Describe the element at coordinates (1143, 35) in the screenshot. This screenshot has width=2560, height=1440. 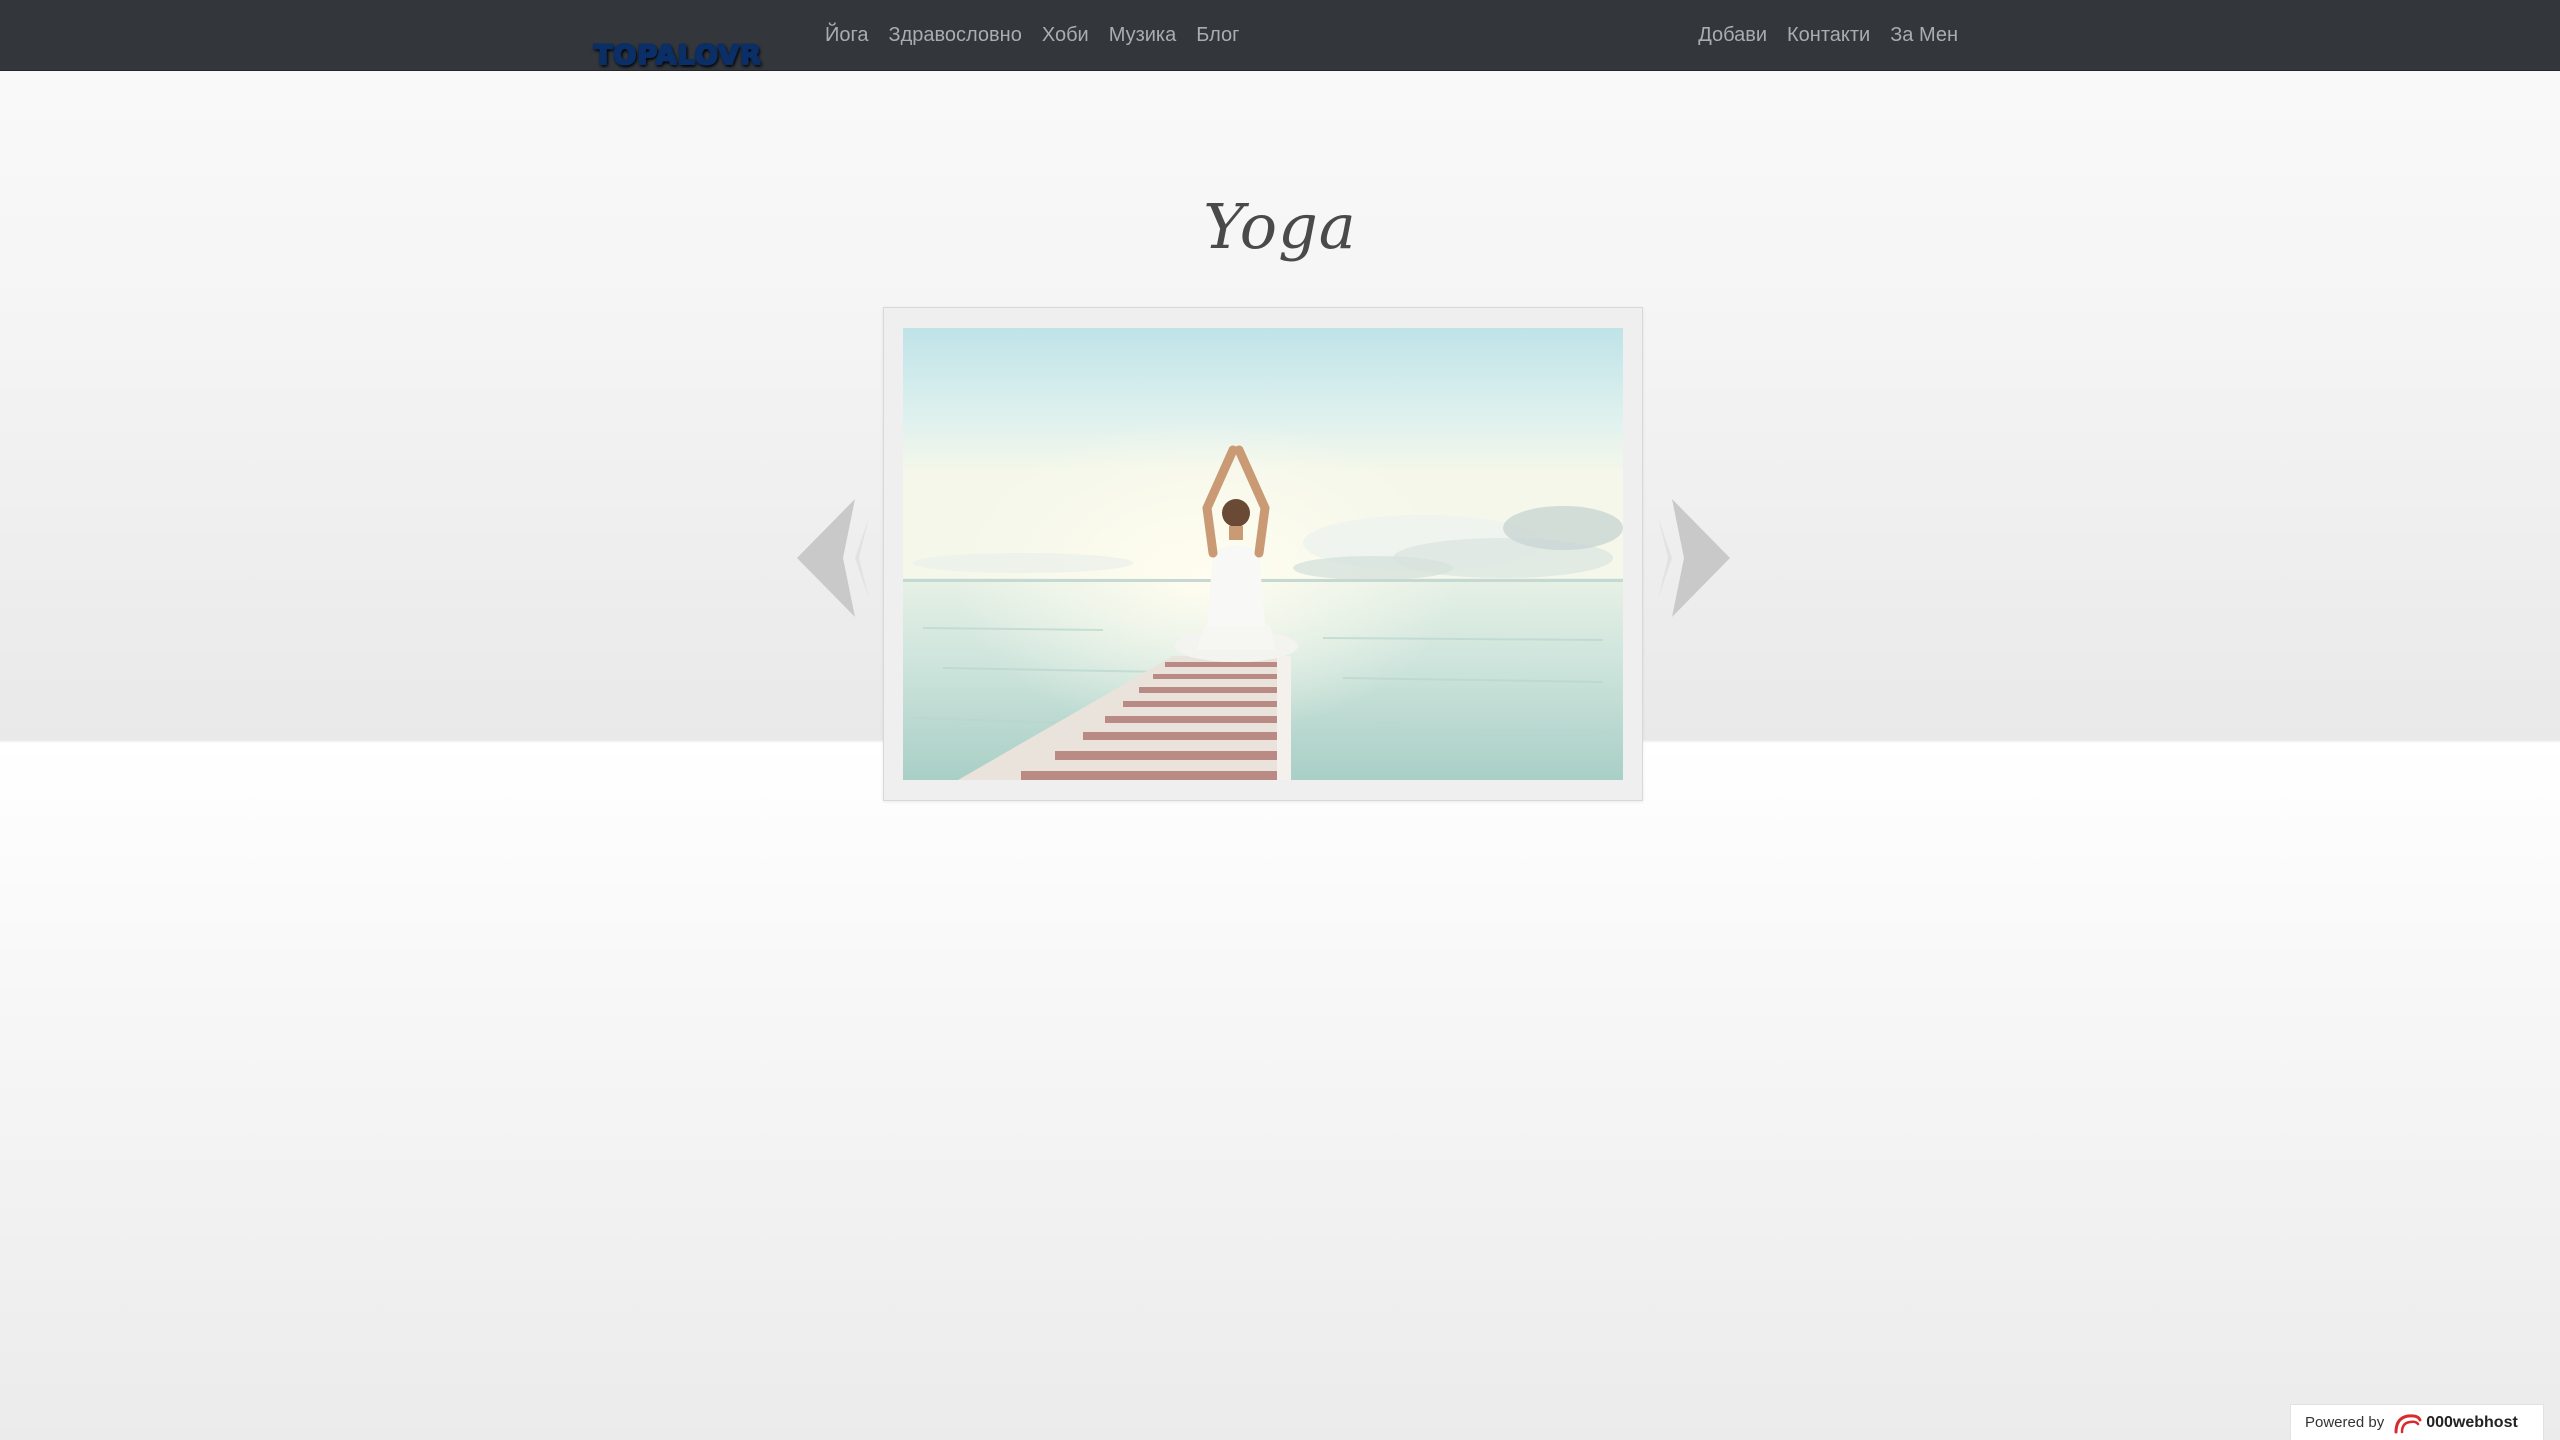
I see `nav-item-music: Музика` at that location.